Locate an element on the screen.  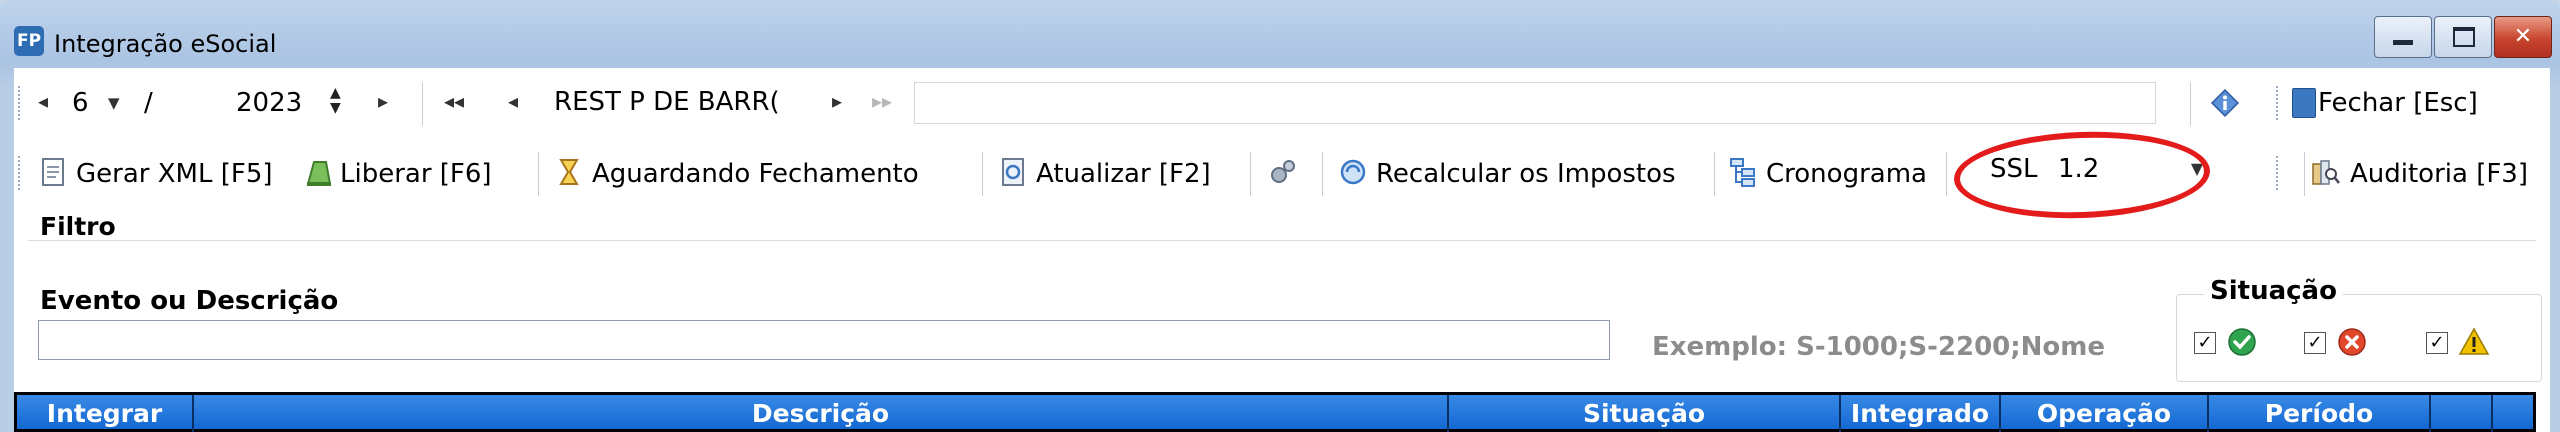
document-icon is located at coordinates (53, 172).